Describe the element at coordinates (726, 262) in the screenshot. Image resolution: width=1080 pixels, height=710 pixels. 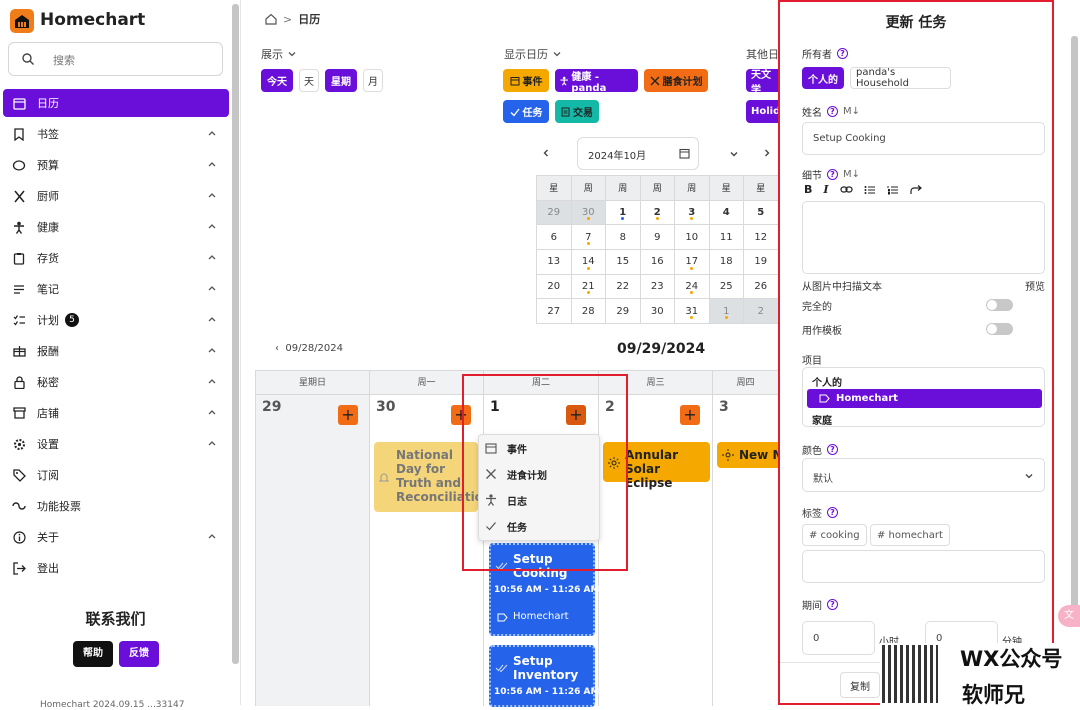
I see `calendar-day: 18` at that location.